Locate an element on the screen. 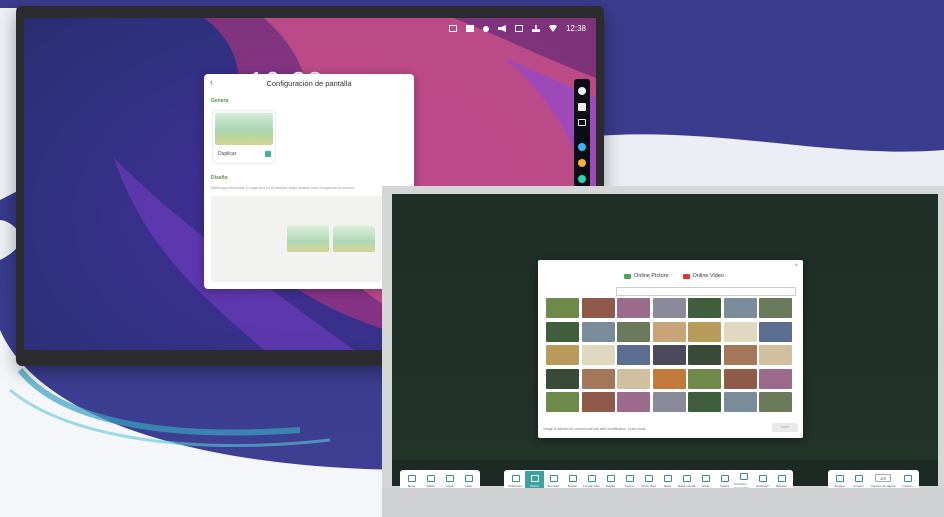 The image size is (944, 517). toolbar-label: próximo is located at coordinates (907, 485).